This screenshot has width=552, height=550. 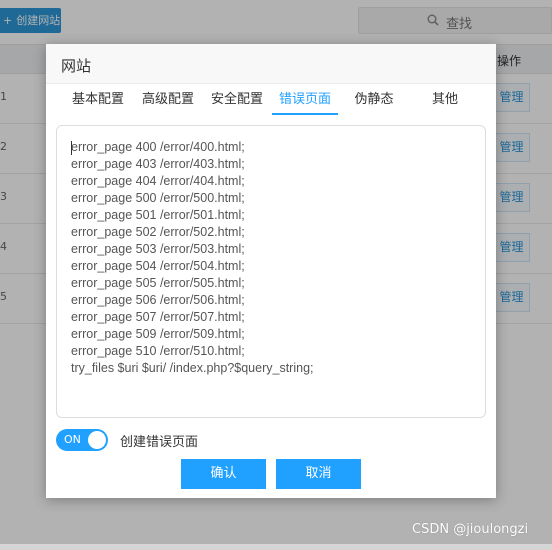 What do you see at coordinates (223, 474) in the screenshot?
I see `confirm-button: 确认` at bounding box center [223, 474].